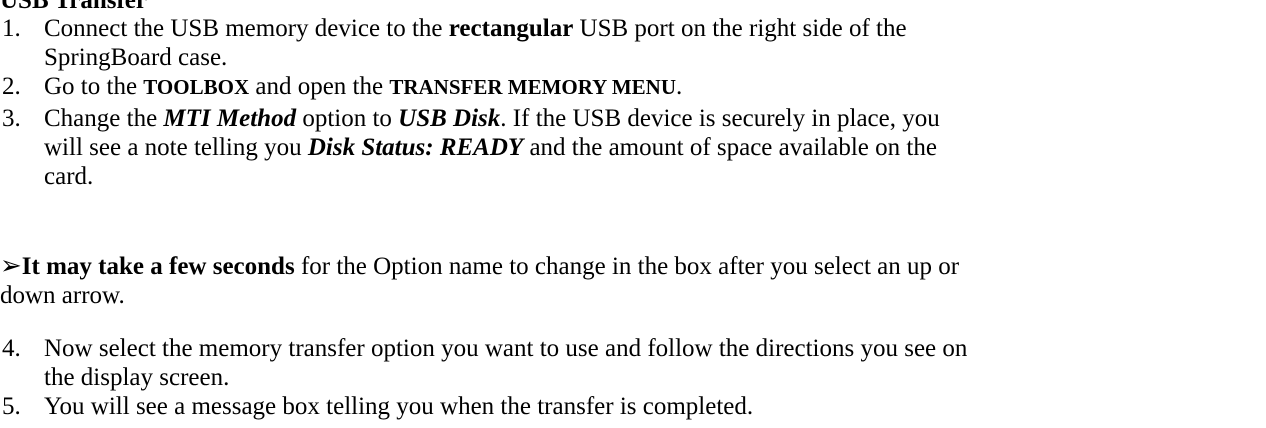  Describe the element at coordinates (136, 57) in the screenshot. I see `text-run: SpringBoard case.` at that location.